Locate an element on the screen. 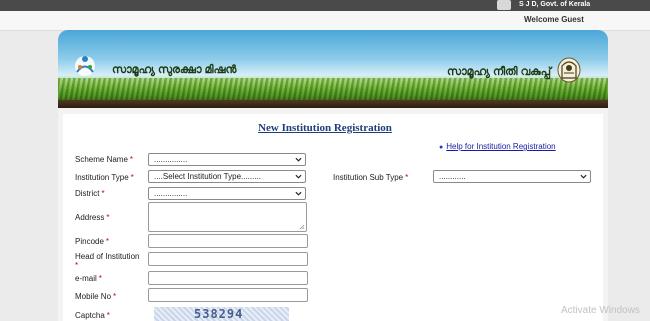 This screenshot has width=650, height=321. top-bar: S J D, Govt. of Kerala is located at coordinates (325, 5).